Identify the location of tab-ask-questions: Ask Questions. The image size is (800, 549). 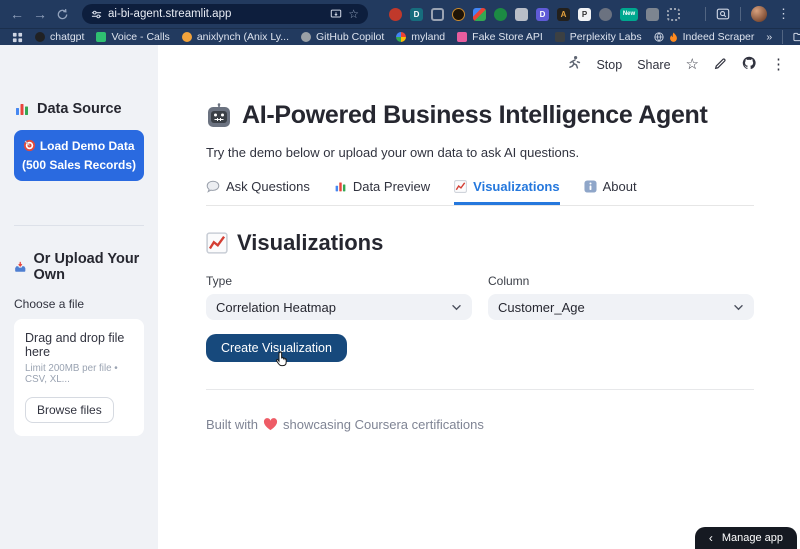
(258, 192).